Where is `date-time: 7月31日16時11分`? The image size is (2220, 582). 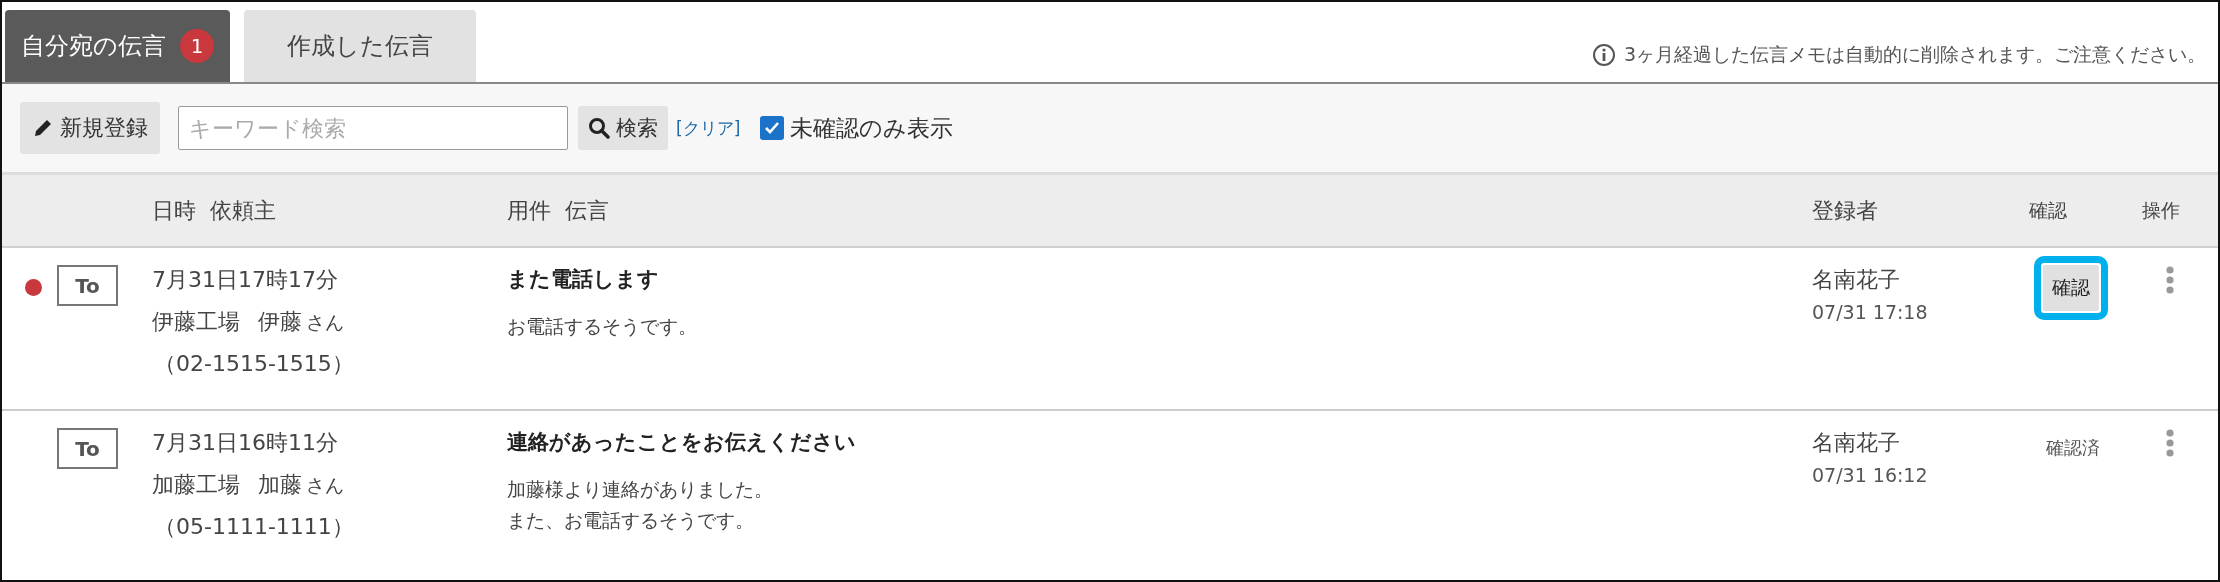 date-time: 7月31日16時11分 is located at coordinates (245, 443).